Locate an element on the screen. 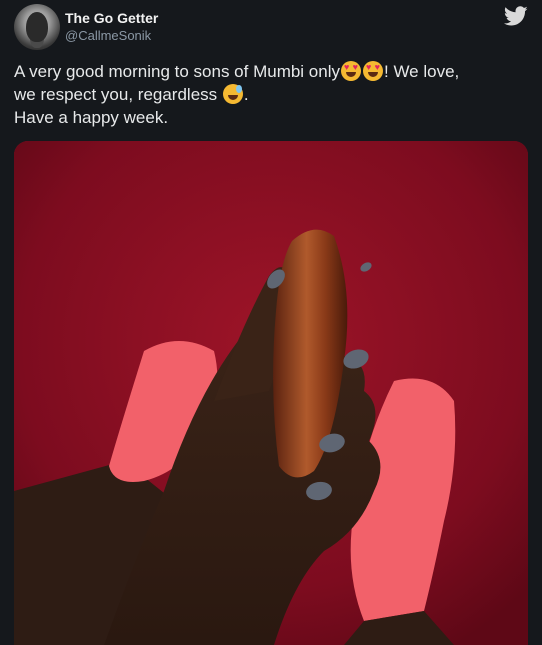 The image size is (542, 645). tweet-text-line1b: ! We love, is located at coordinates (422, 71).